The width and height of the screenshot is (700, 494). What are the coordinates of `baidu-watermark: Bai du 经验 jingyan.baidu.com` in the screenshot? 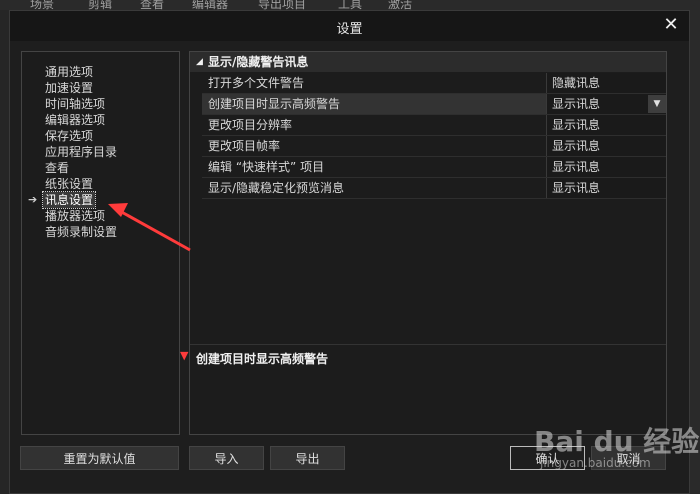 It's located at (616, 449).